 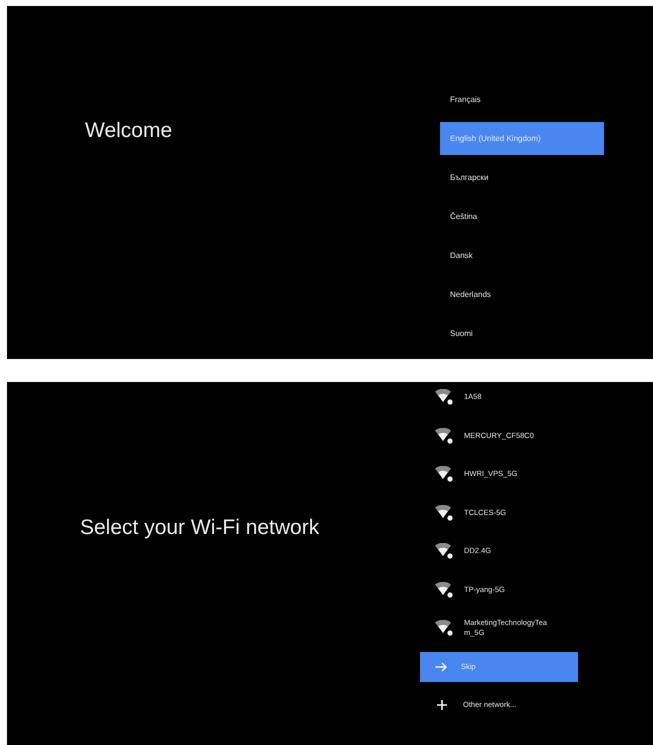 What do you see at coordinates (522, 99) in the screenshot?
I see `language-option: Français` at bounding box center [522, 99].